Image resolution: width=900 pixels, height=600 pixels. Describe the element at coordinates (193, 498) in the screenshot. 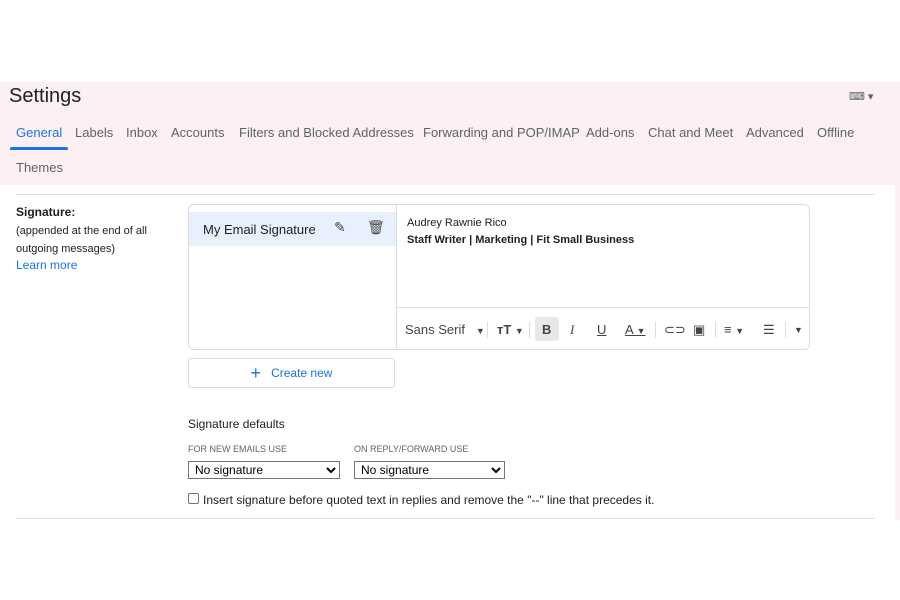

I see `insert-before-quoted-checkbox` at that location.